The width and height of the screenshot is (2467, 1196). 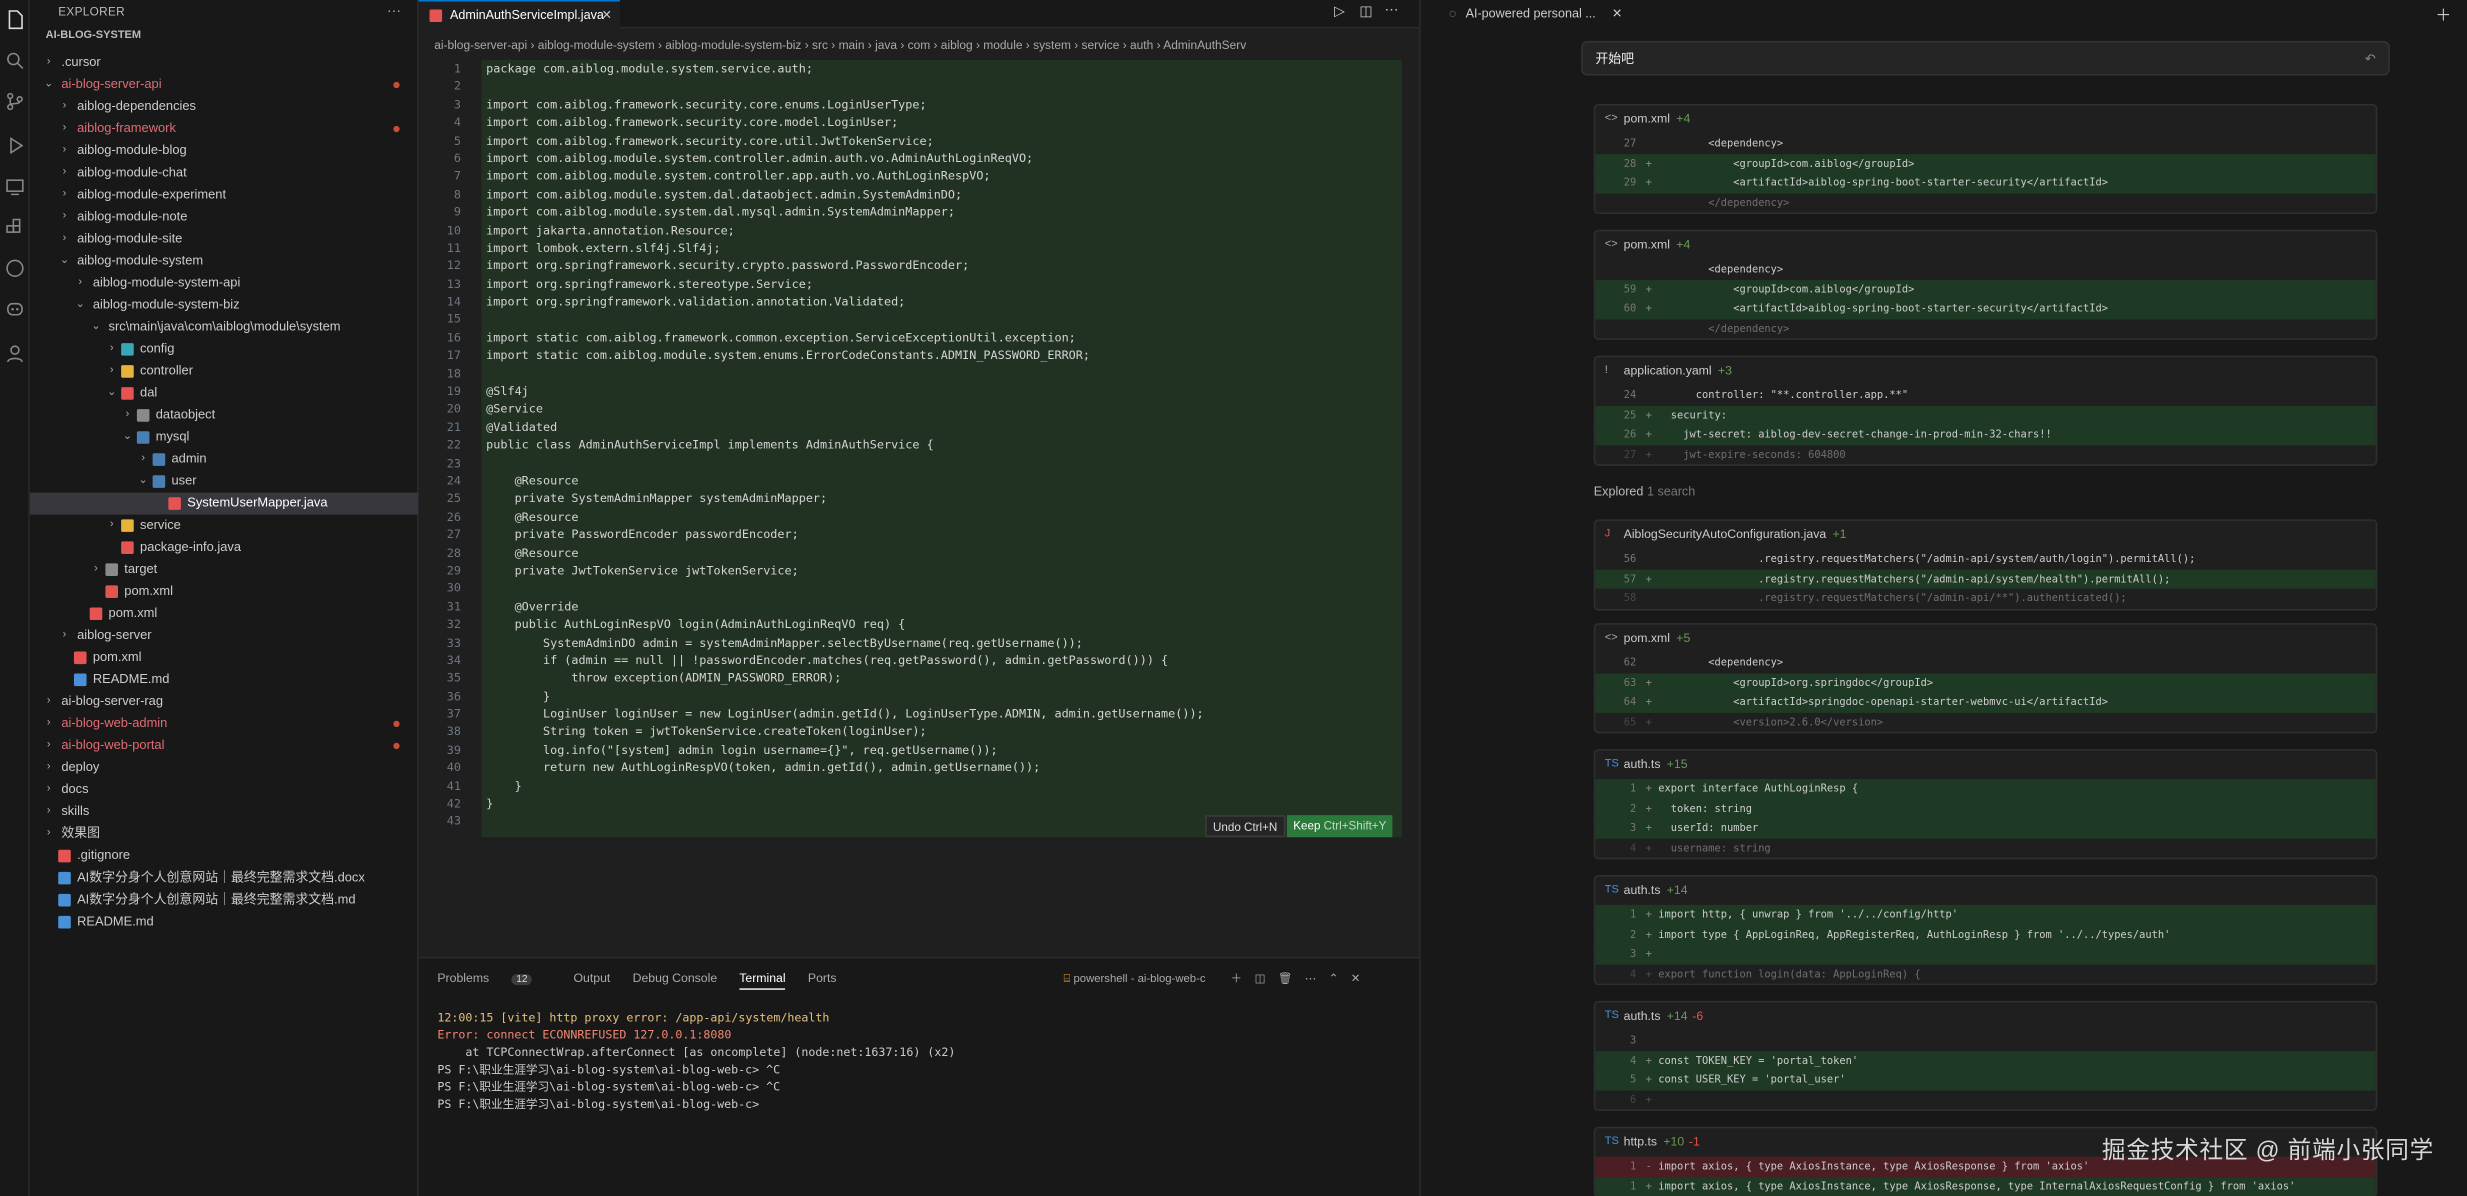 I want to click on folder-item: ⌄ dal, so click(x=224, y=393).